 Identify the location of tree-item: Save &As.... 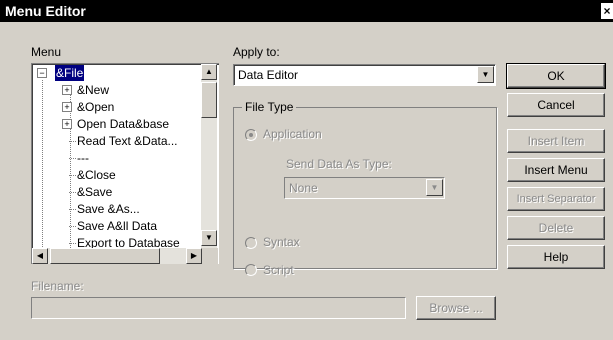
(108, 209).